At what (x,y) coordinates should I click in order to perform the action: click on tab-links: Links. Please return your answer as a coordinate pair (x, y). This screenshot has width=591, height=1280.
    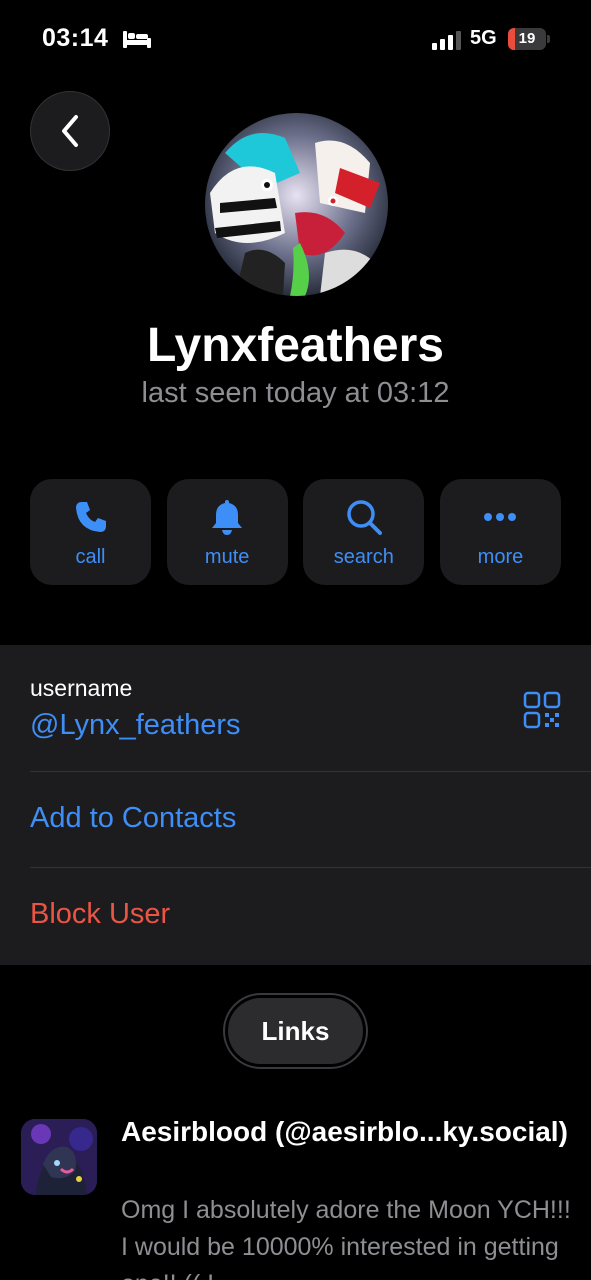
    Looking at the image, I should click on (295, 1031).